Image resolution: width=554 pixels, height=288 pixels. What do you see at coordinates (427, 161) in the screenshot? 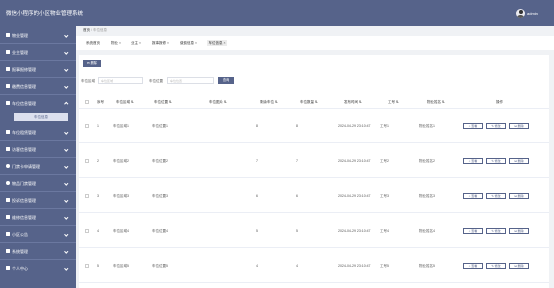
I see `cell-name: 物业姓名2` at bounding box center [427, 161].